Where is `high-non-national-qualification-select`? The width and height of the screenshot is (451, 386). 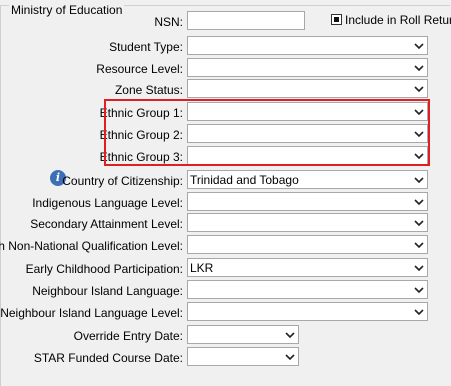 high-non-national-qualification-select is located at coordinates (307, 244).